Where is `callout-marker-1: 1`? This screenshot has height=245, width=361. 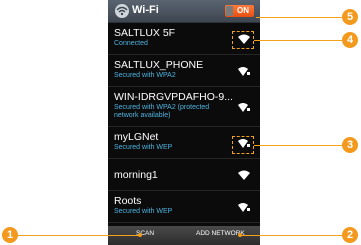
callout-marker-1: 1 is located at coordinates (10, 235).